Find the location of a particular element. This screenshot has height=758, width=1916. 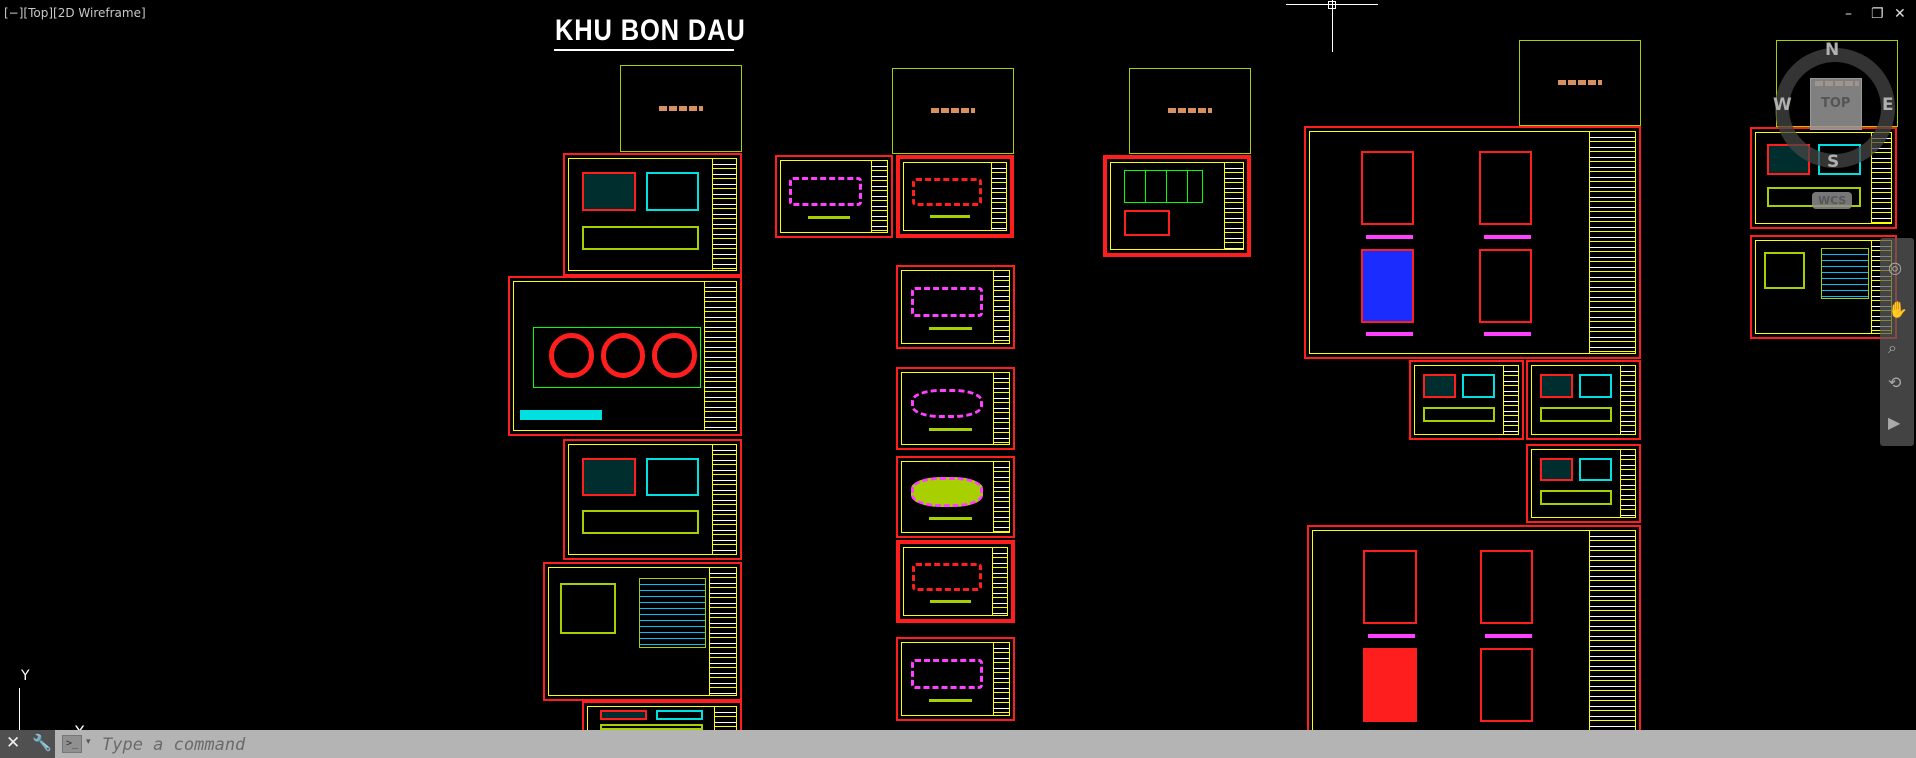

navigation-bar: ◎ ✋ ⌕ ⟲ ▶ is located at coordinates (1897, 342).